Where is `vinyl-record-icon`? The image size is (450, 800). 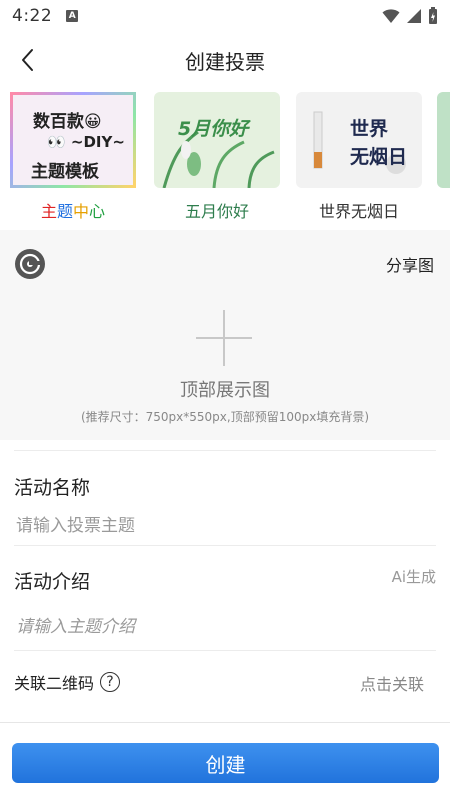
vinyl-record-icon is located at coordinates (30, 264).